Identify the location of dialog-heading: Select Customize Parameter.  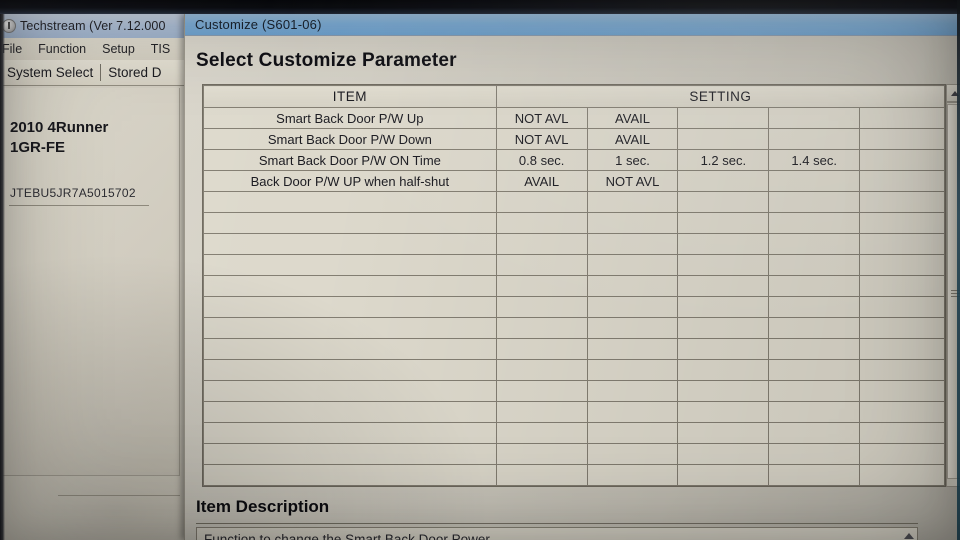
(326, 60).